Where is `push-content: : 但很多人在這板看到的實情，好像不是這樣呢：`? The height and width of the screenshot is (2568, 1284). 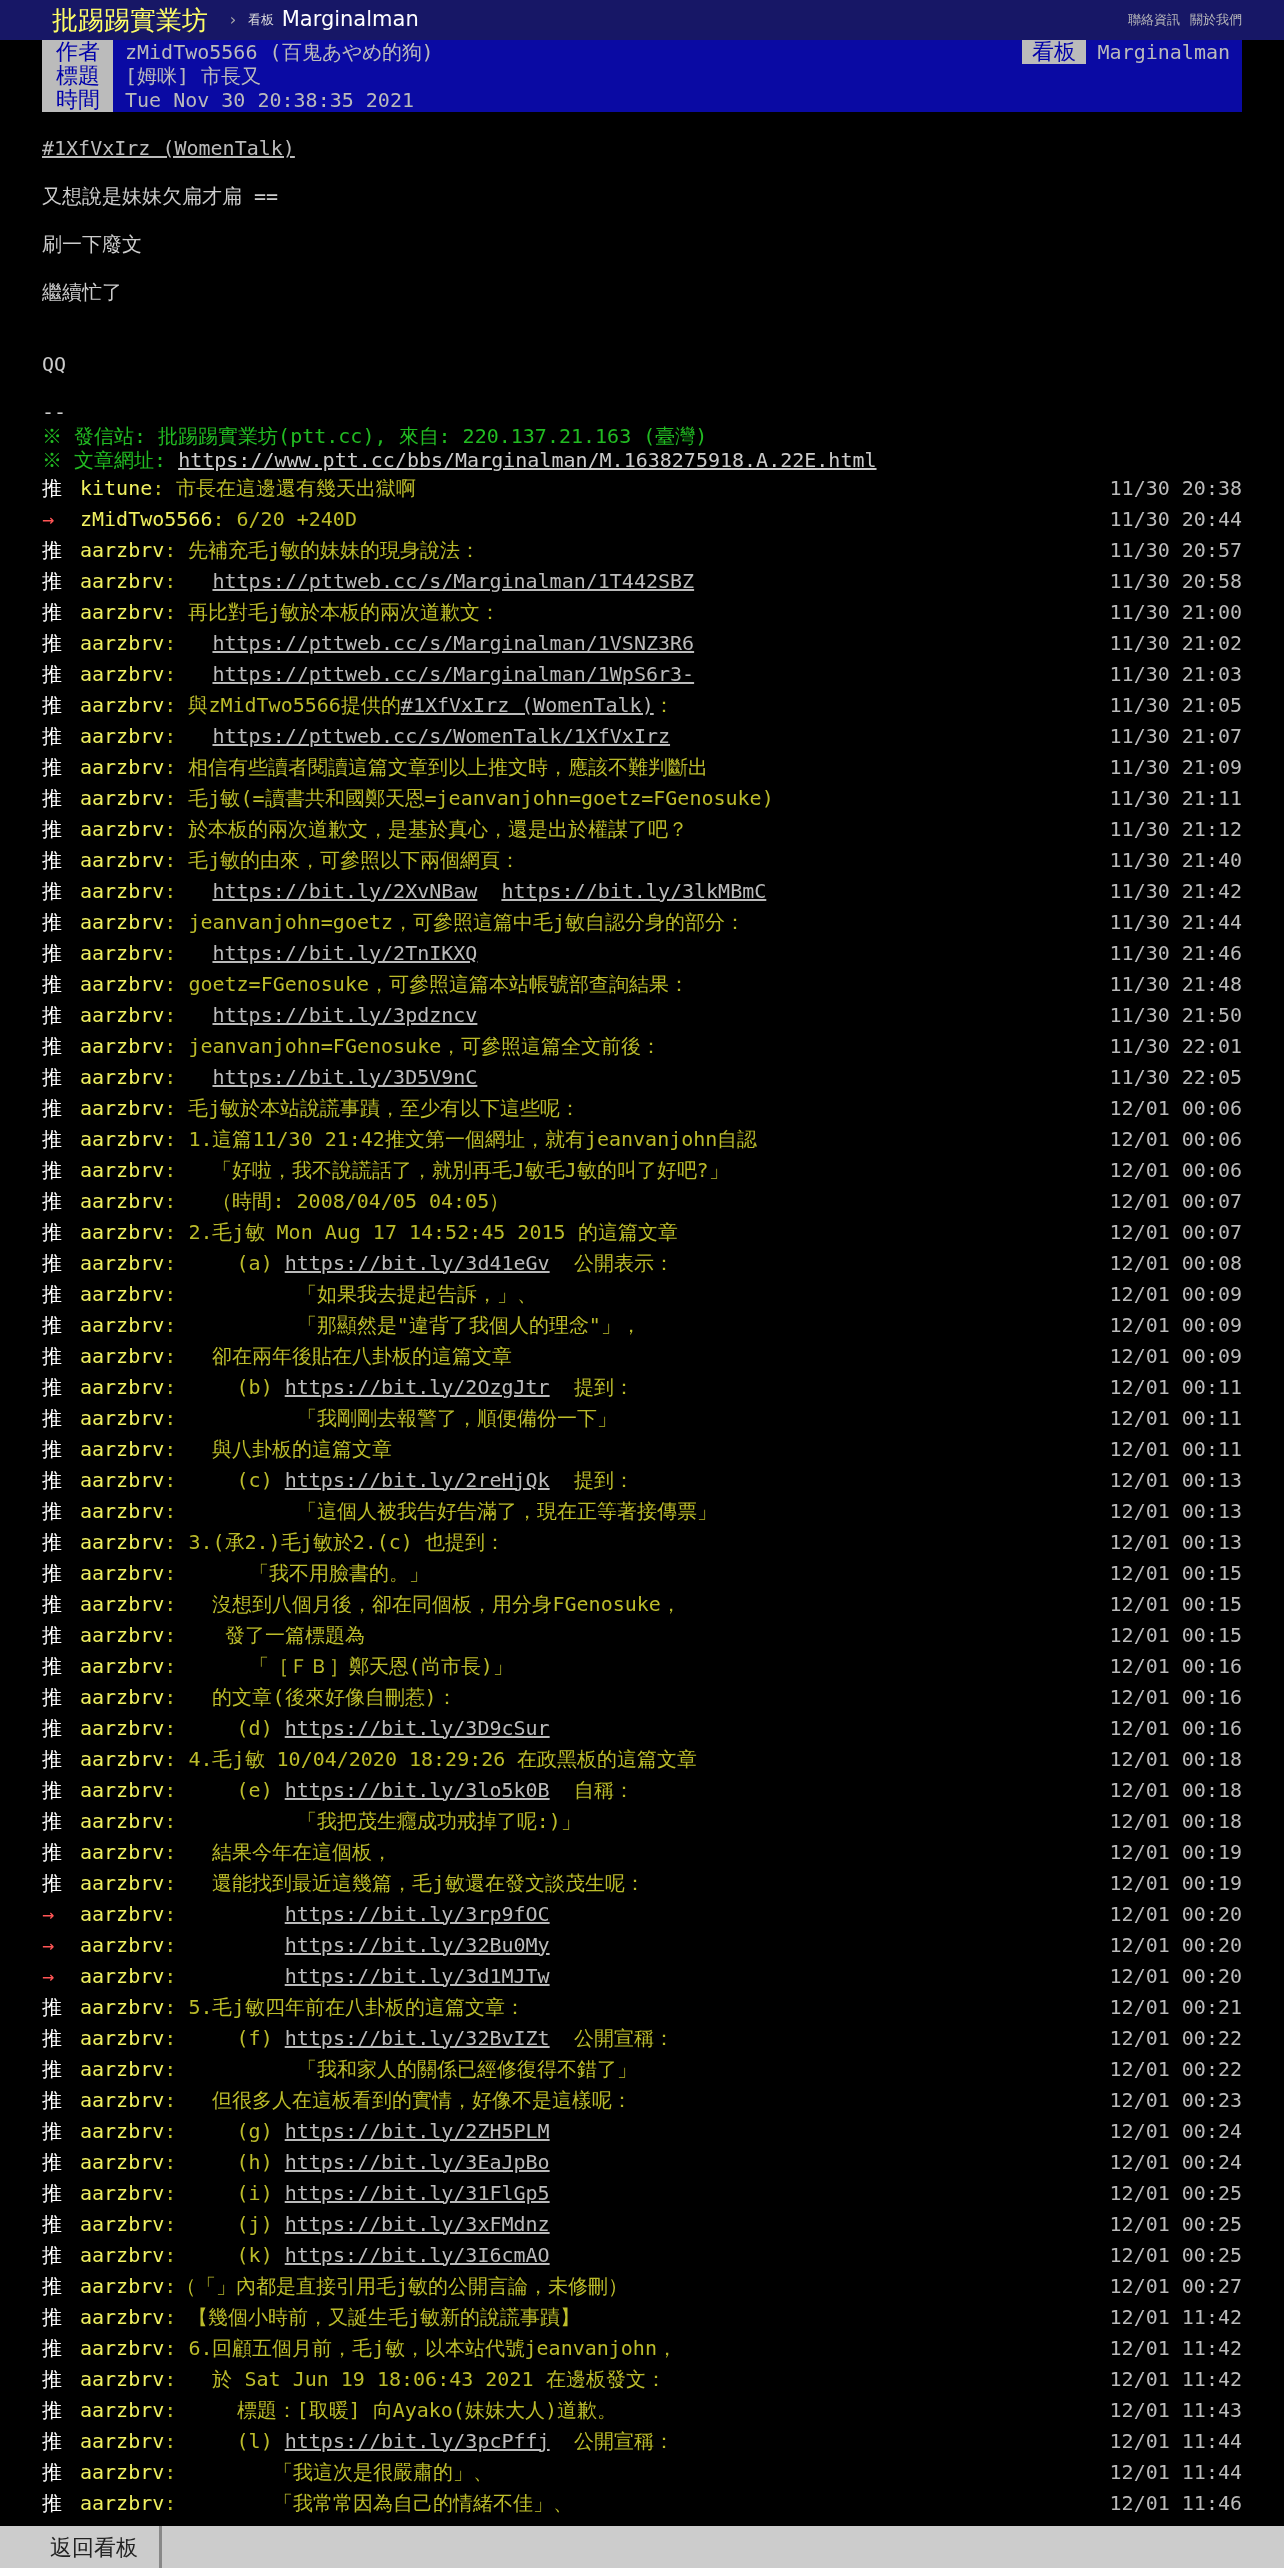 push-content: : 但很多人在這板看到的實情，好像不是這樣呢： is located at coordinates (399, 2100).